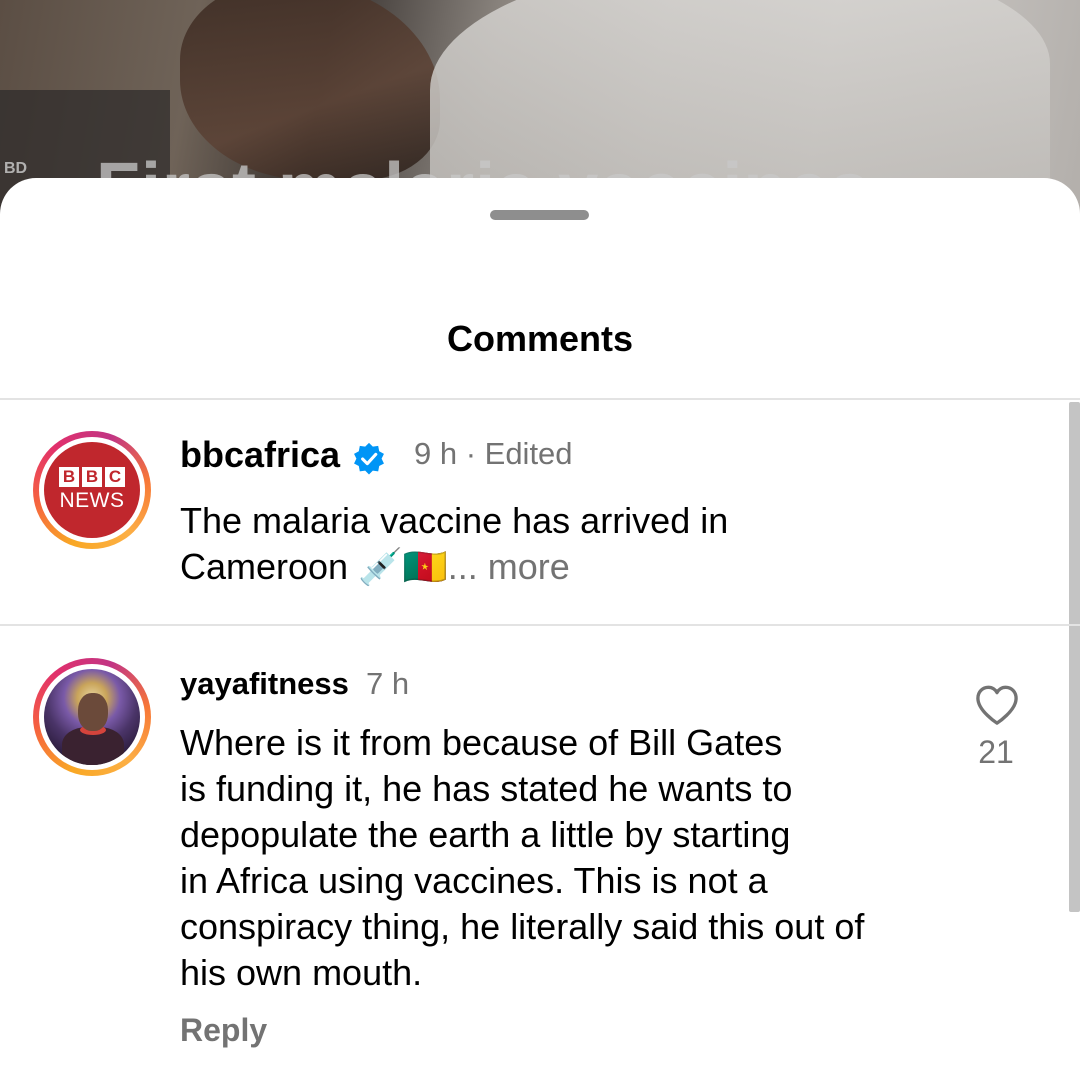 The width and height of the screenshot is (1080, 1080). I want to click on scrollbar, so click(1074, 657).